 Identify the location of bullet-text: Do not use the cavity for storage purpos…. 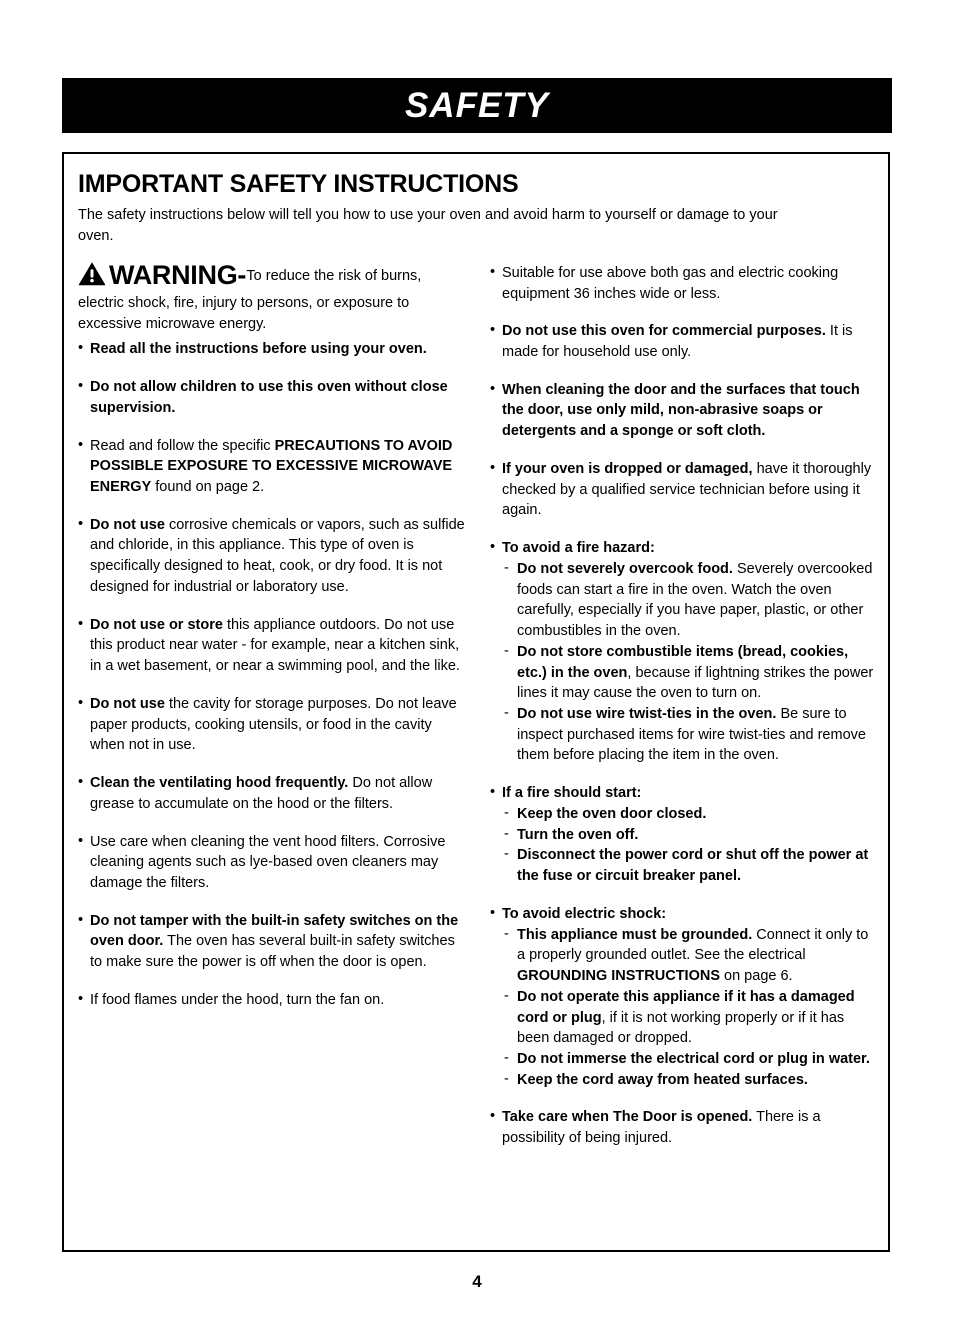
(273, 724).